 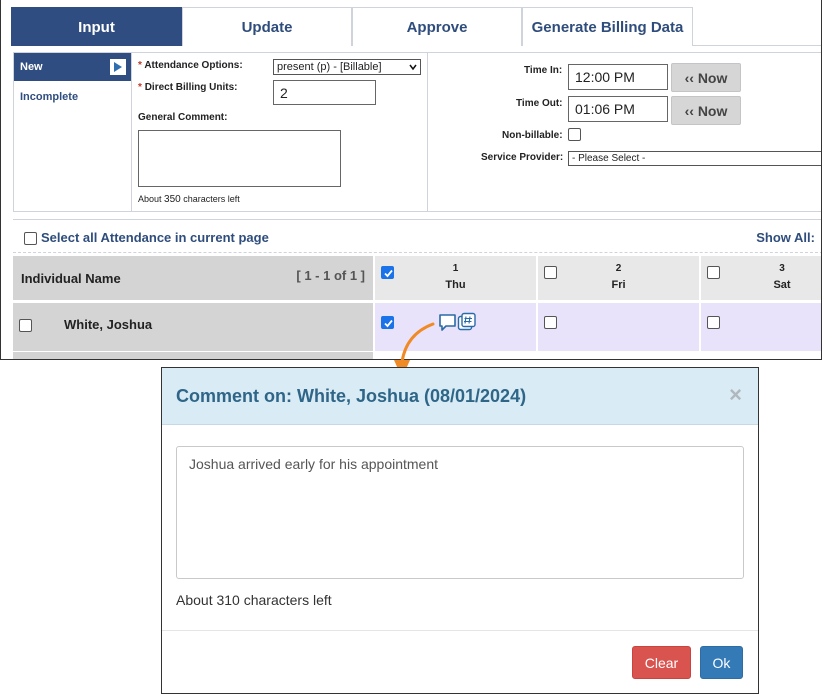 I want to click on sidebar-item-label: New, so click(x=31, y=67).